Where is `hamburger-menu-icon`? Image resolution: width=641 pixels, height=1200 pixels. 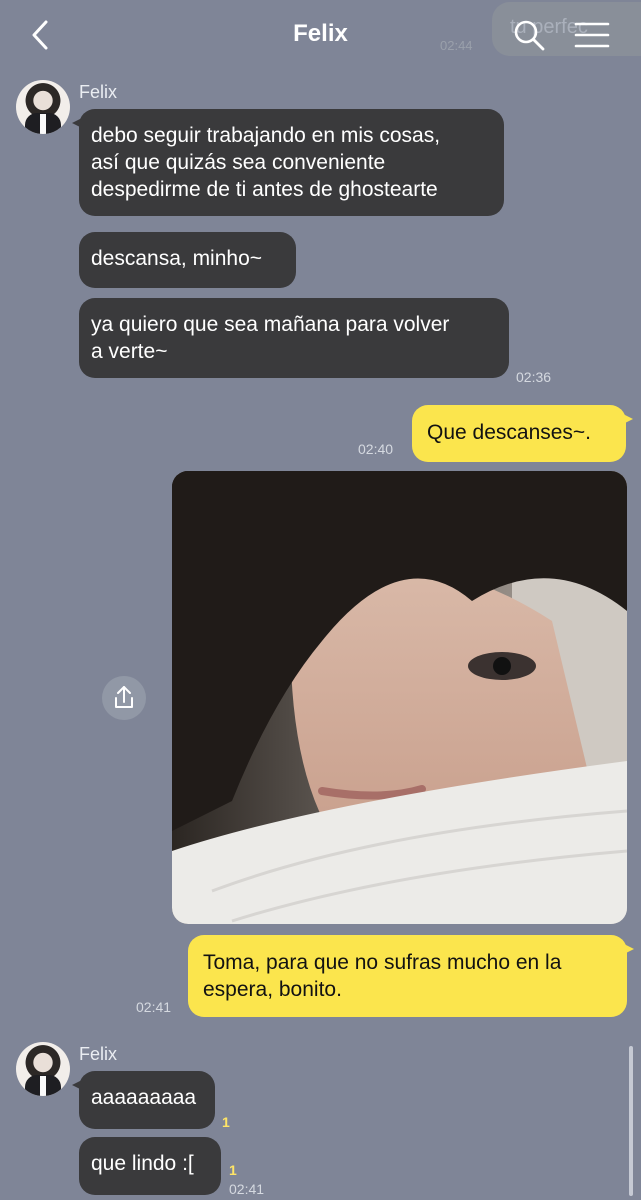 hamburger-menu-icon is located at coordinates (592, 35).